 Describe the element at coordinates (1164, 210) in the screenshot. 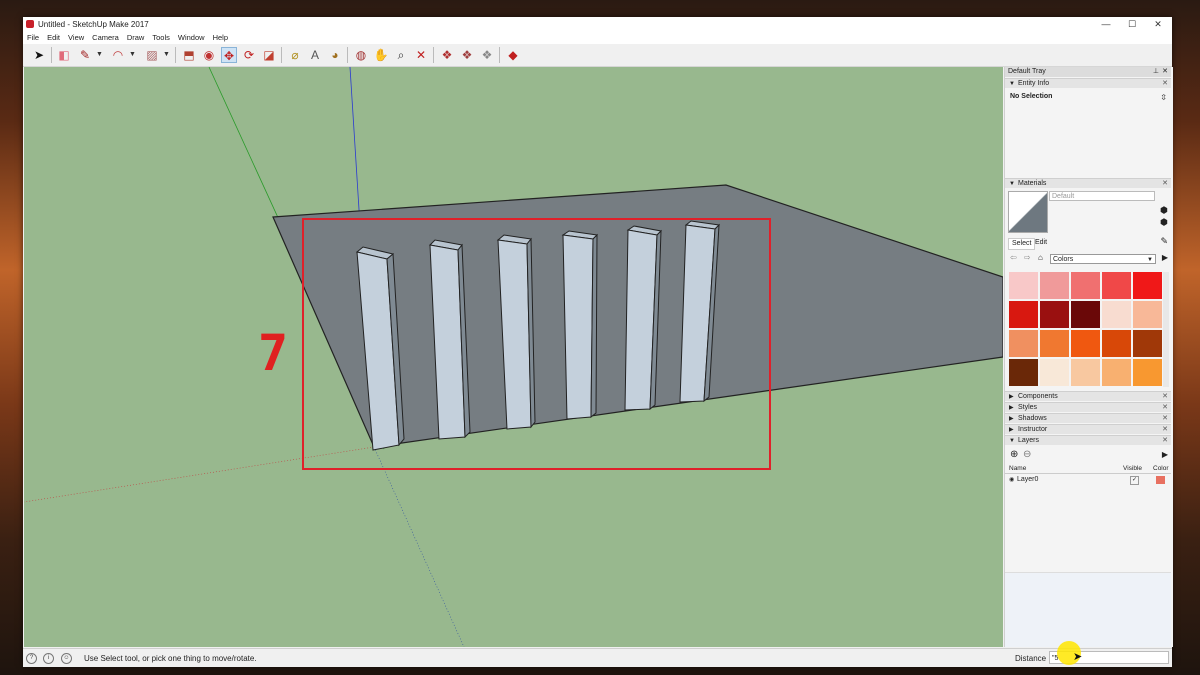

I see `create-material-icon: ⬢` at that location.